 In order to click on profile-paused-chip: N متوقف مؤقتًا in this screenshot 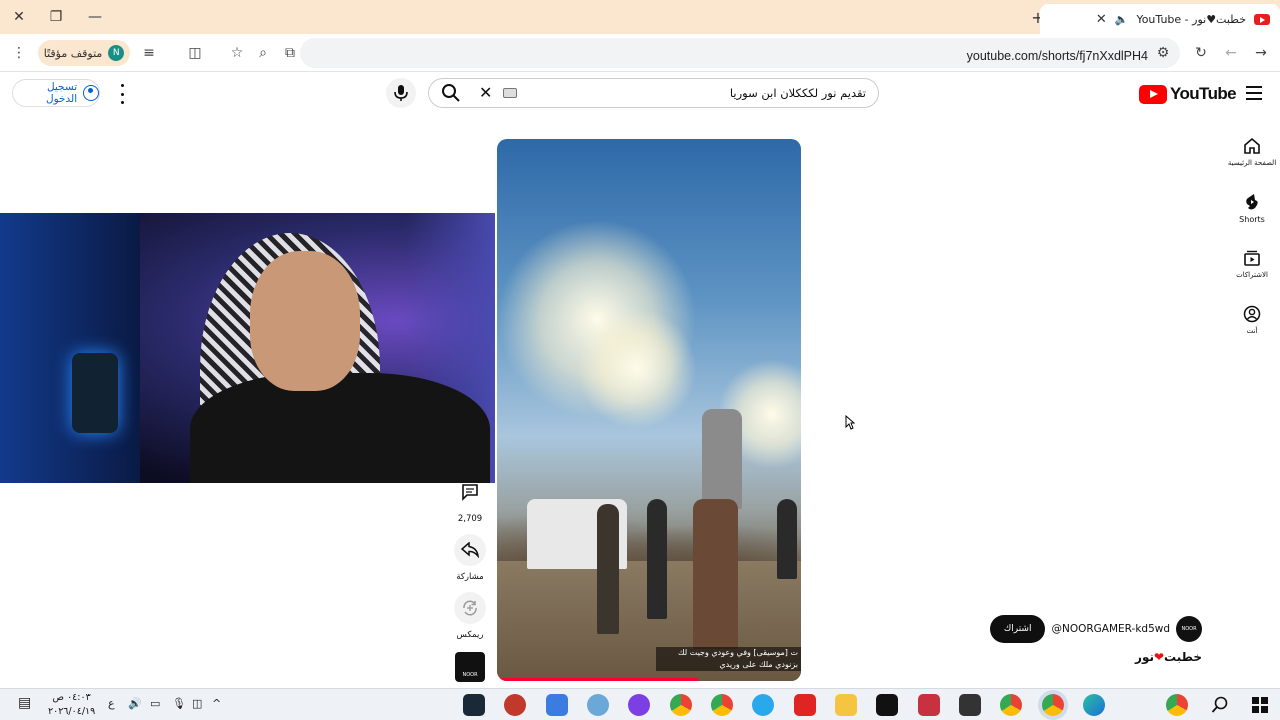, I will do `click(84, 53)`.